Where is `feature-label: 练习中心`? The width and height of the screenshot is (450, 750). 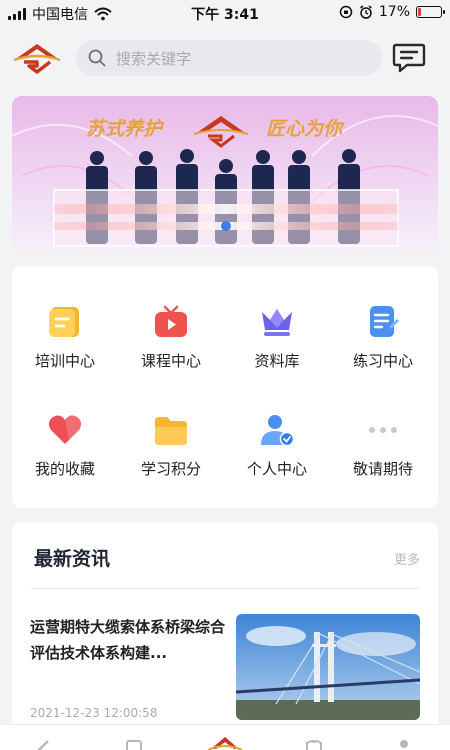
feature-label: 练习中心 is located at coordinates (382, 361).